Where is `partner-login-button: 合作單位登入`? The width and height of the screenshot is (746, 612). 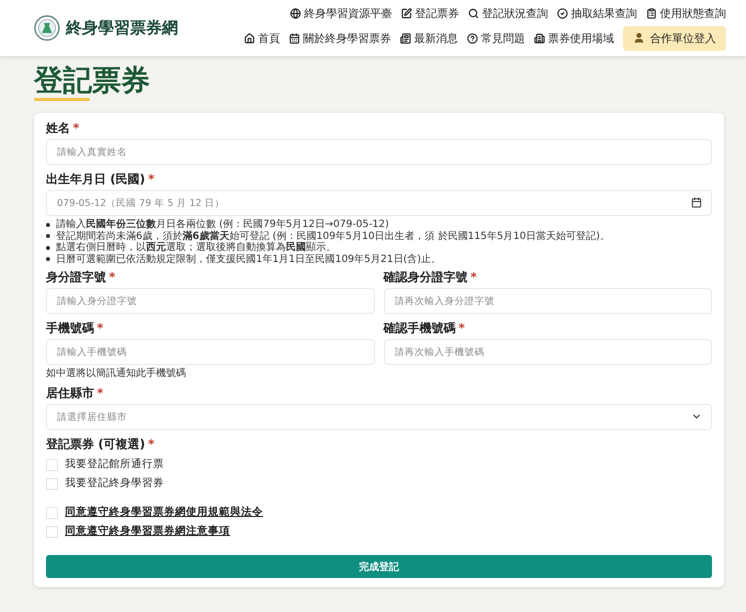
partner-login-button: 合作單位登入 is located at coordinates (674, 38).